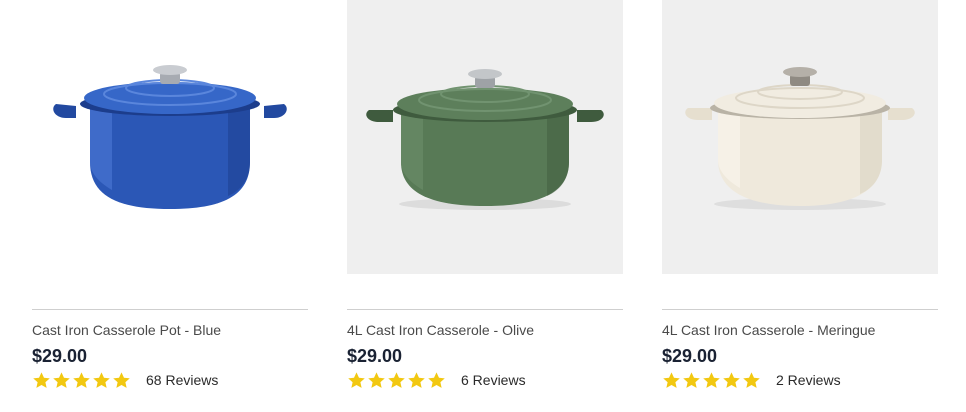  Describe the element at coordinates (800, 330) in the screenshot. I see `product-title: 4L Cast Iron Casserole - Meringue` at that location.